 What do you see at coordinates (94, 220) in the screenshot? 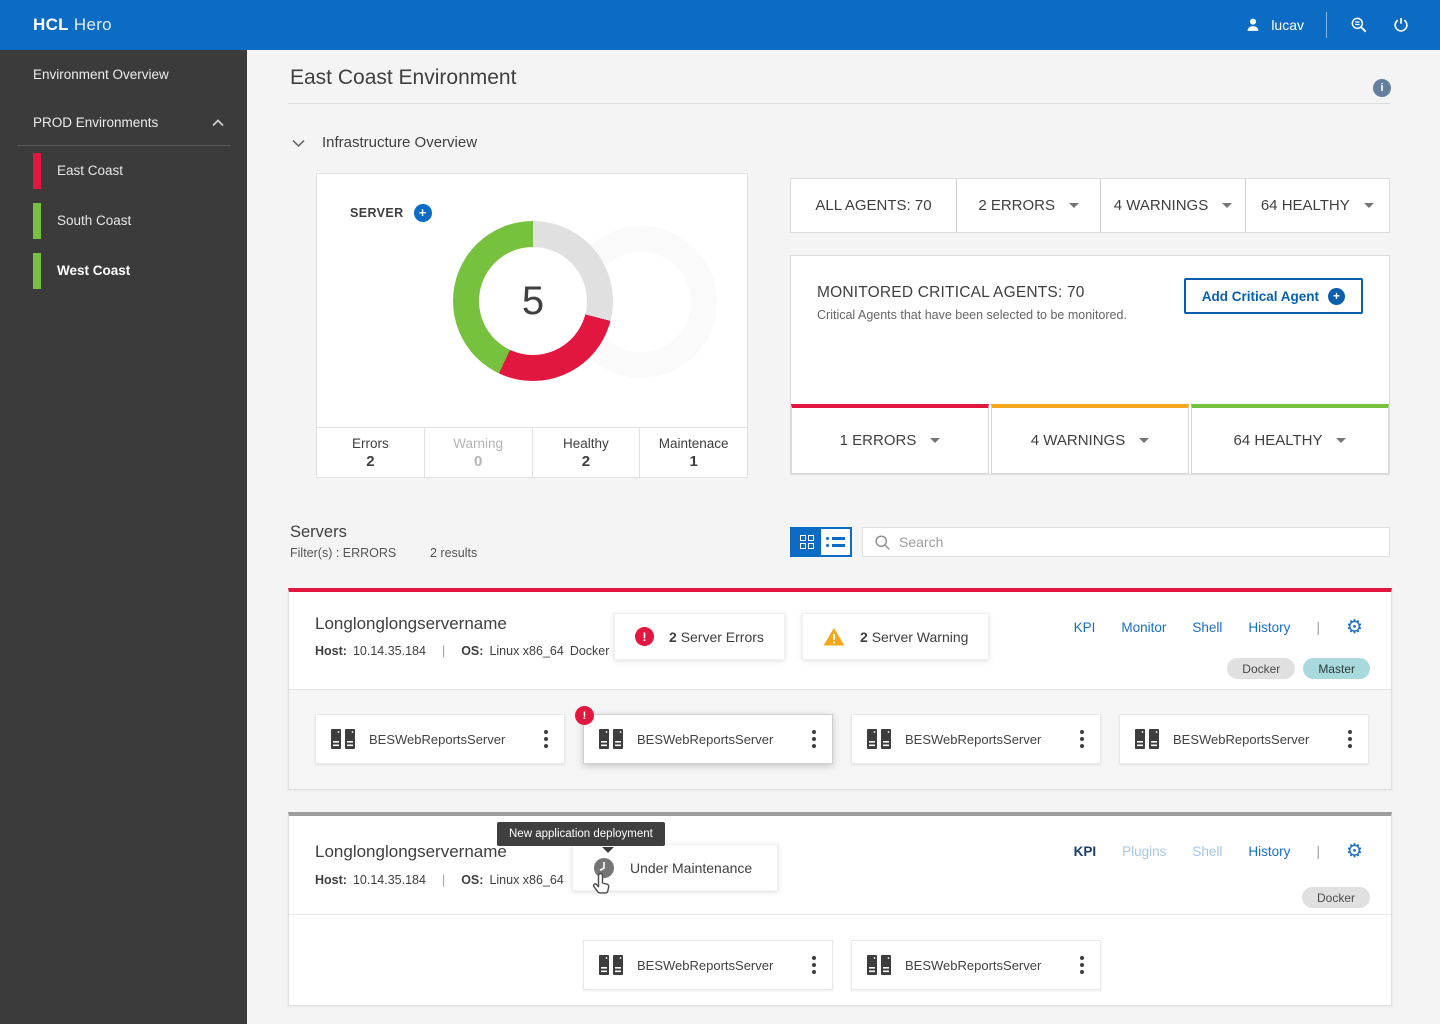
I see `sidebar-item-label: South Coast` at bounding box center [94, 220].